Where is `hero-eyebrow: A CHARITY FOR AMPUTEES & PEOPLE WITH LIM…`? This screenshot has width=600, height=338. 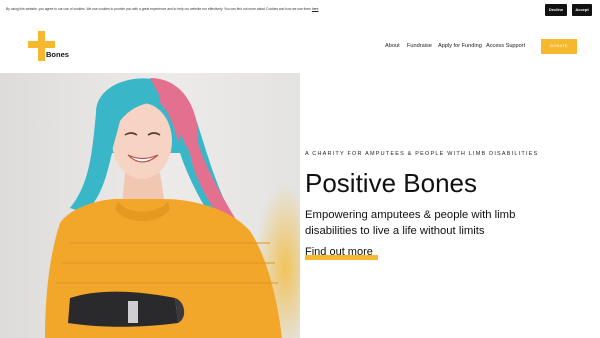
hero-eyebrow: A CHARITY FOR AMPUTEES & PEOPLE WITH LIM… is located at coordinates (422, 154).